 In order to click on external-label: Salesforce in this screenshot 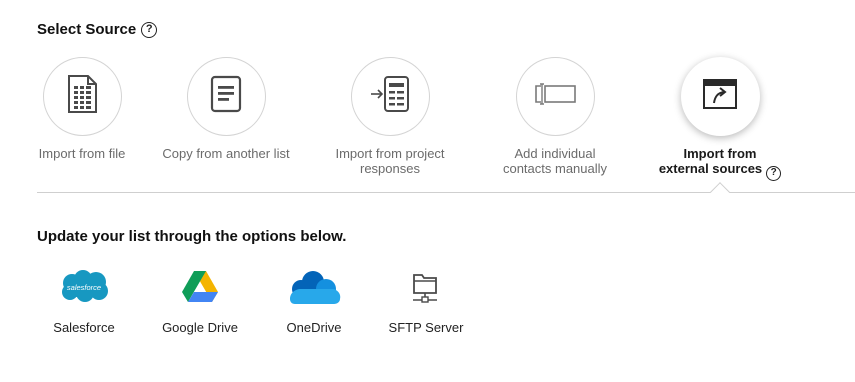, I will do `click(84, 327)`.